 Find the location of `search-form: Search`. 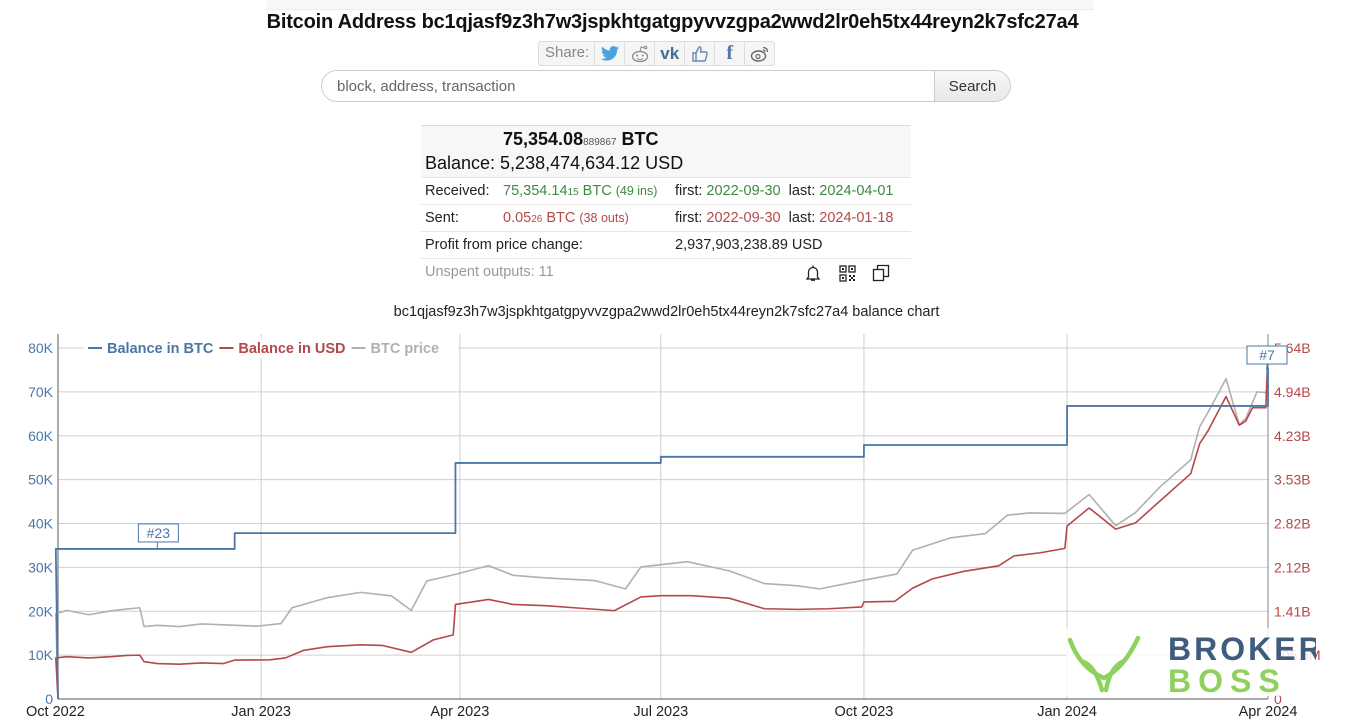

search-form: Search is located at coordinates (666, 86).